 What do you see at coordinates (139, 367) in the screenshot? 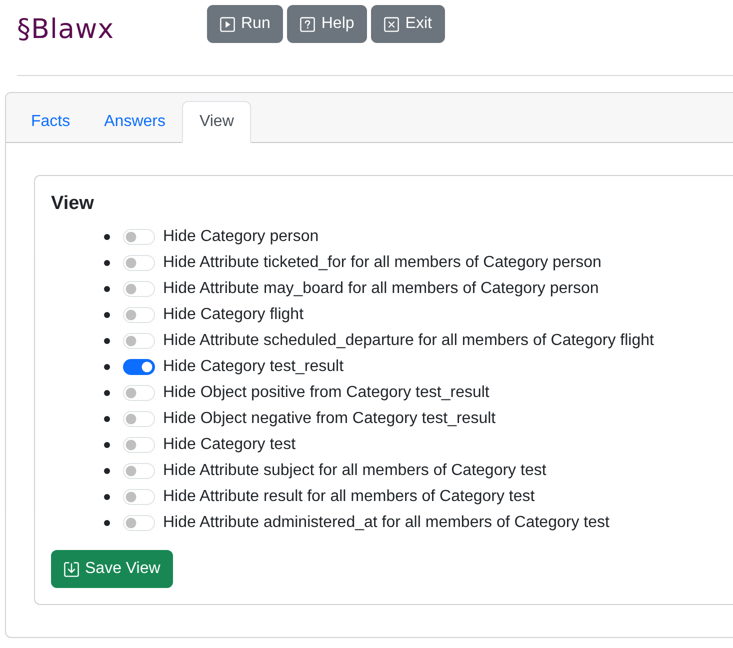
I see `toggle-switch` at bounding box center [139, 367].